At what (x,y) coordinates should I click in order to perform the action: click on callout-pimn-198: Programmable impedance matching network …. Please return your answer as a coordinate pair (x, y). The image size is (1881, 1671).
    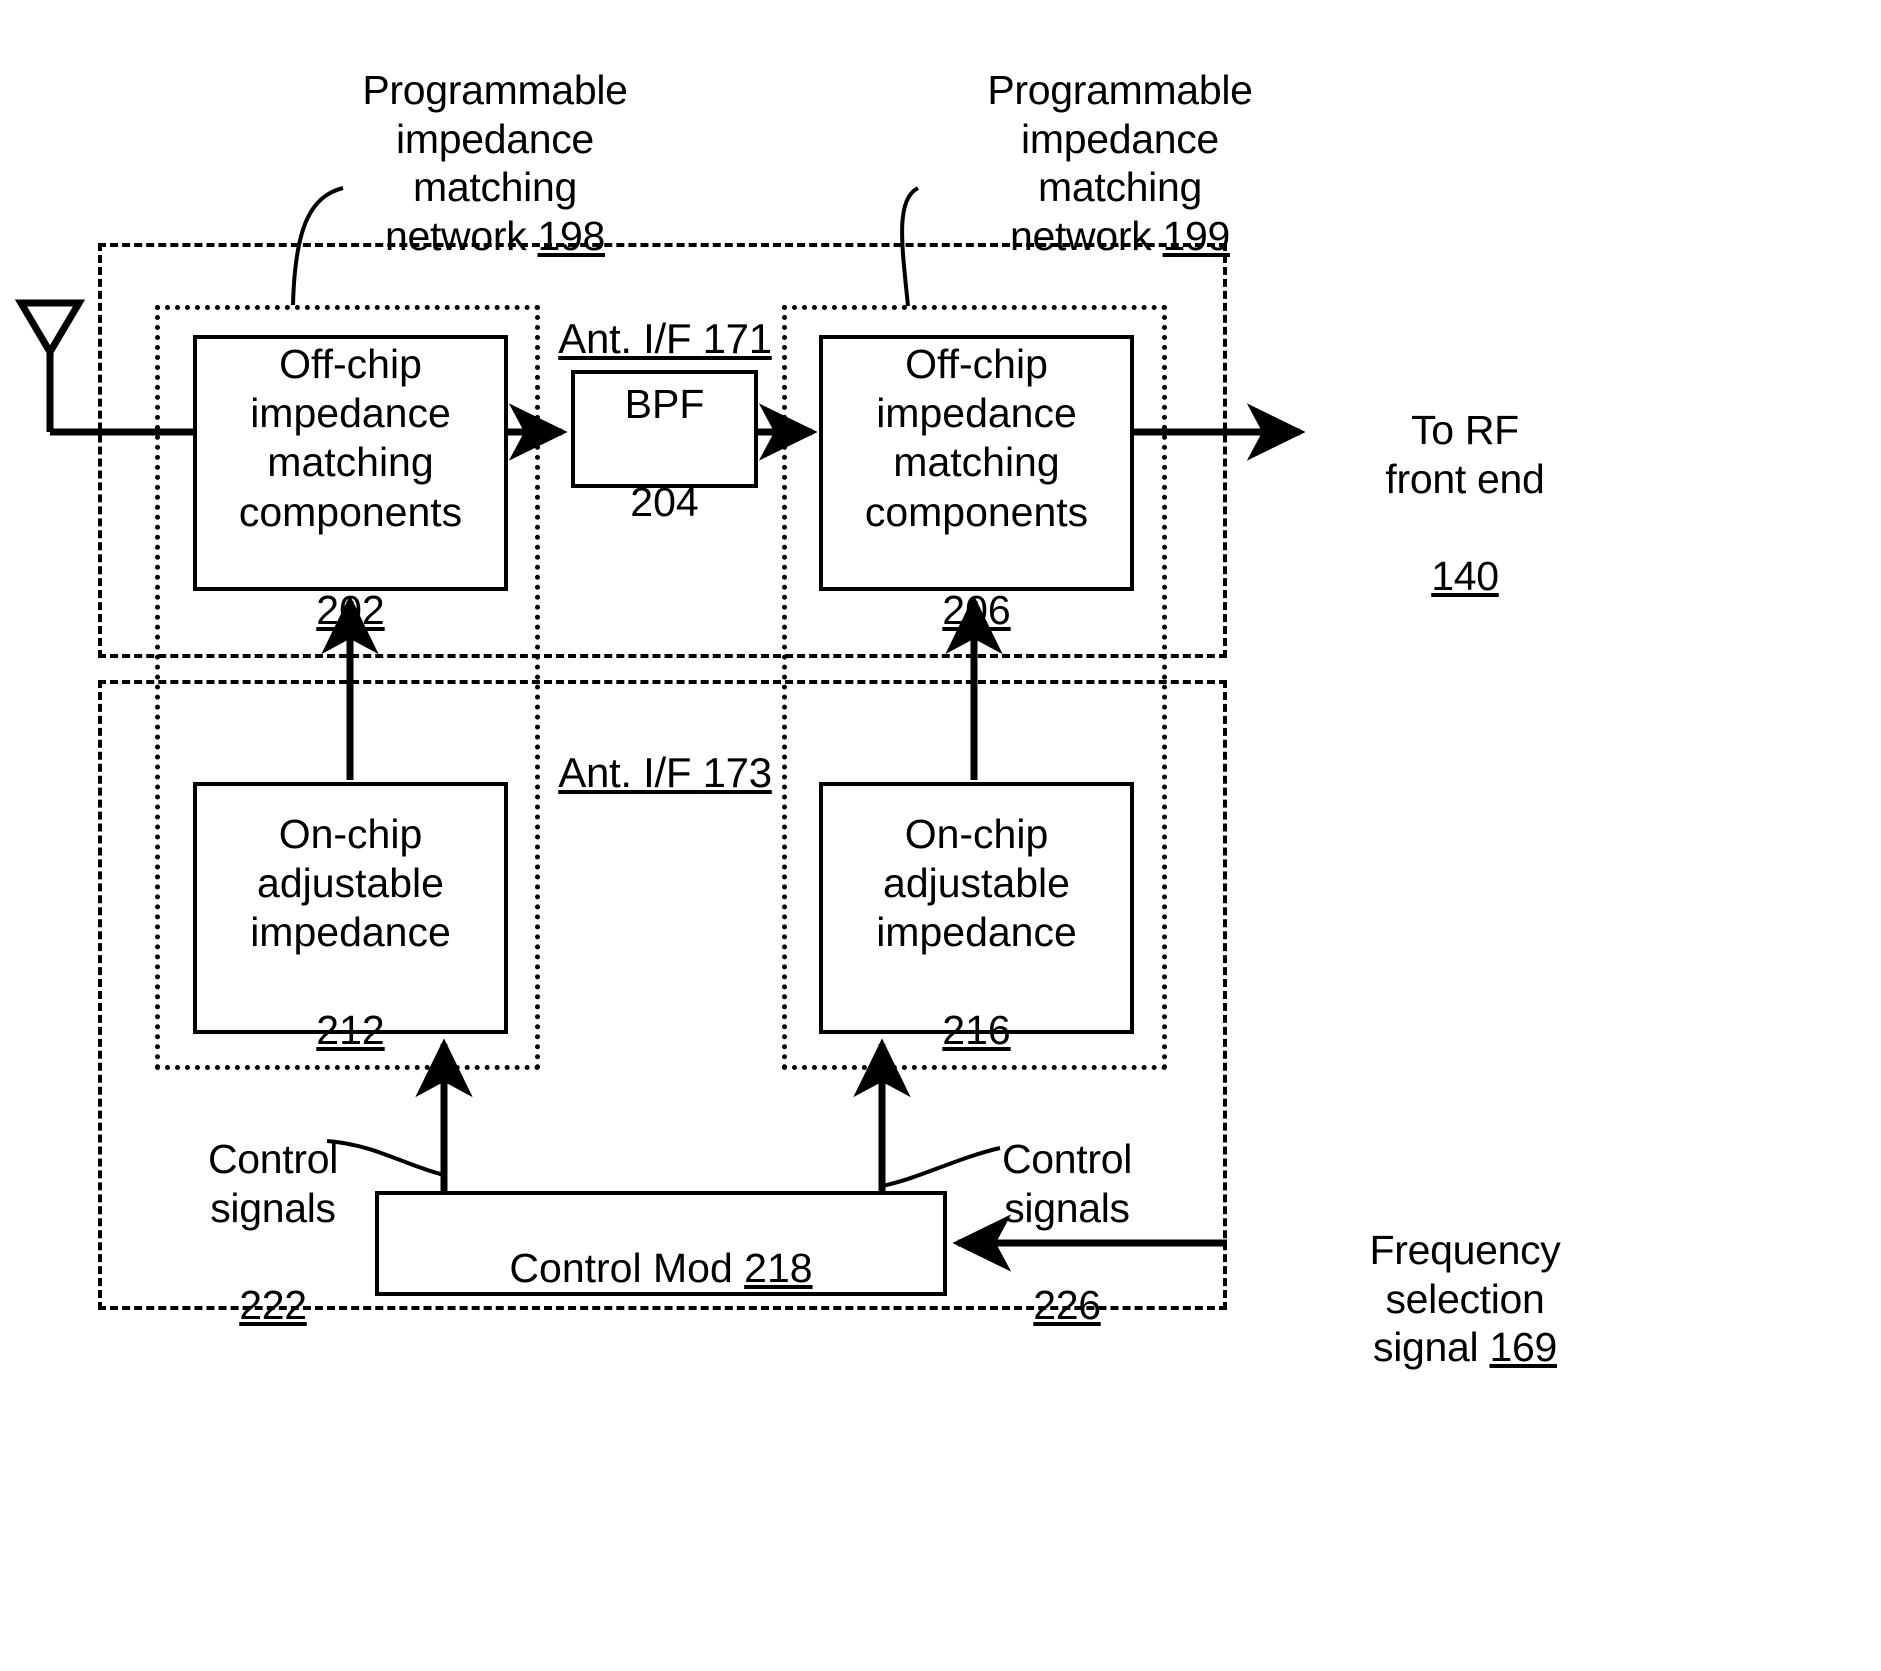
    Looking at the image, I should click on (495, 139).